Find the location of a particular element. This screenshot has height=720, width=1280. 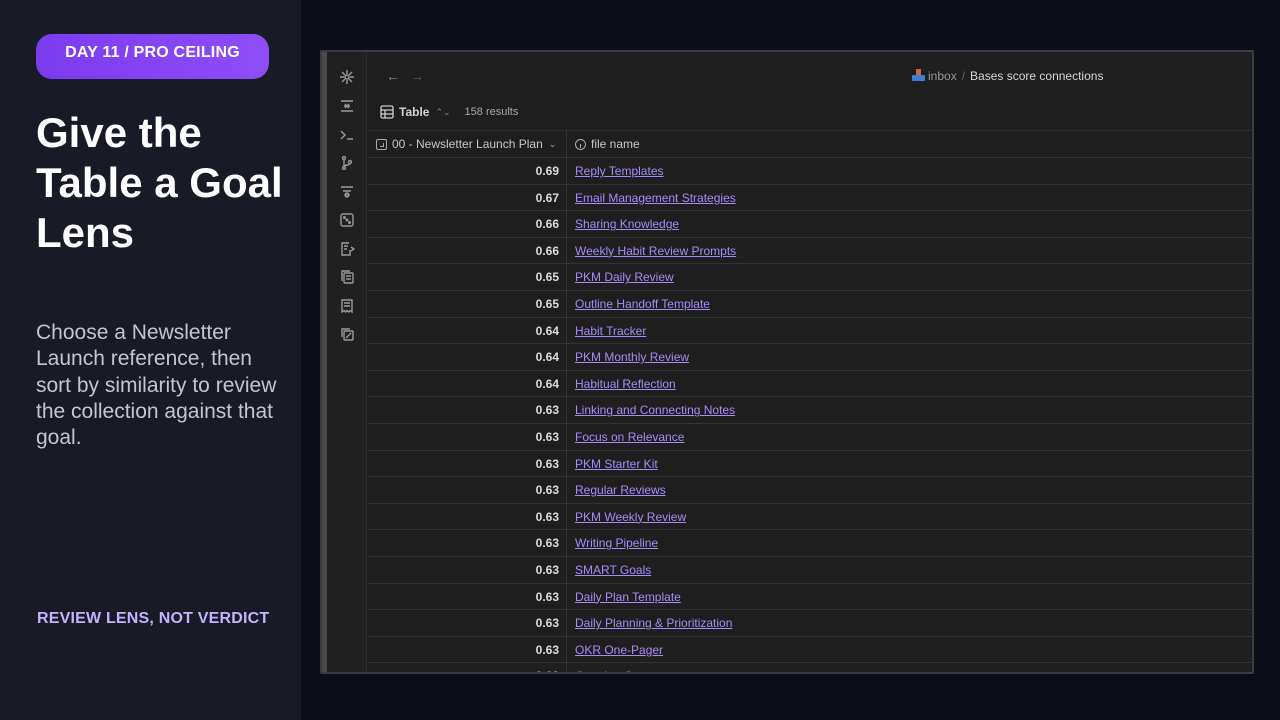

file-link: Regular Reviews is located at coordinates (620, 490).